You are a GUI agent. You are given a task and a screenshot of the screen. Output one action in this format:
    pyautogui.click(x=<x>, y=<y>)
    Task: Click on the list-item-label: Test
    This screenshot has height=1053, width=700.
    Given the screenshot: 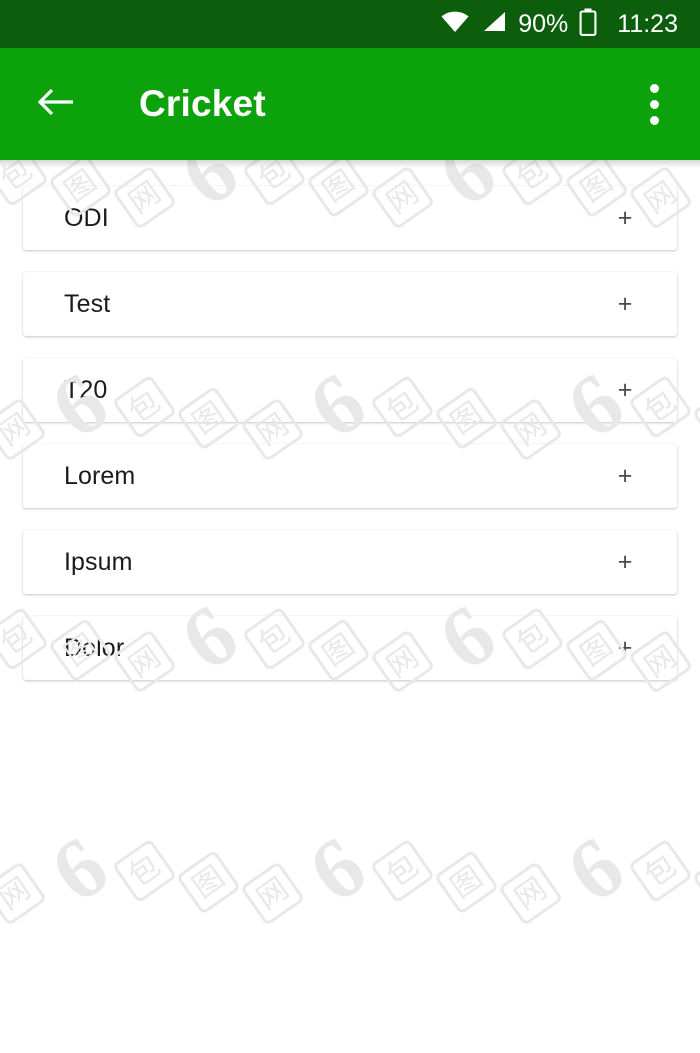 What is the action you would take?
    pyautogui.click(x=87, y=303)
    